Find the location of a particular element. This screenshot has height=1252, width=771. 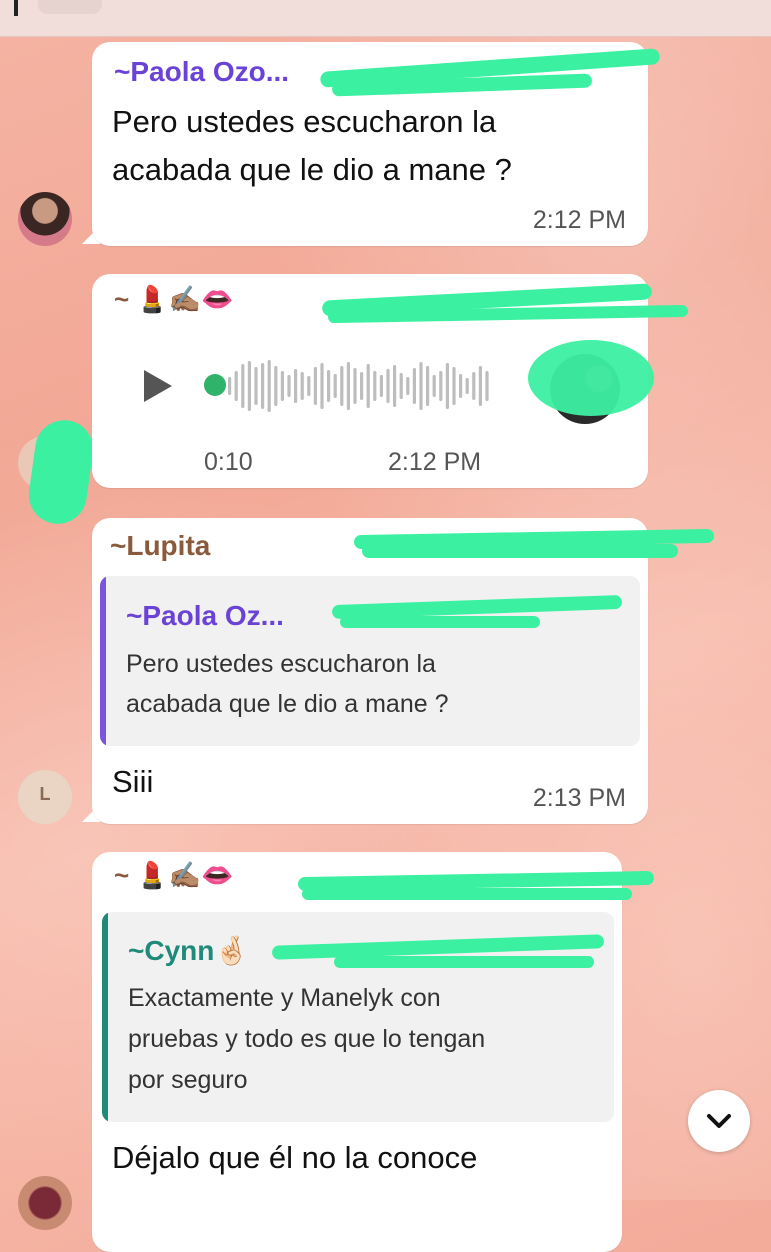

message-text: Déjalo que él no la conoce is located at coordinates (295, 1157).